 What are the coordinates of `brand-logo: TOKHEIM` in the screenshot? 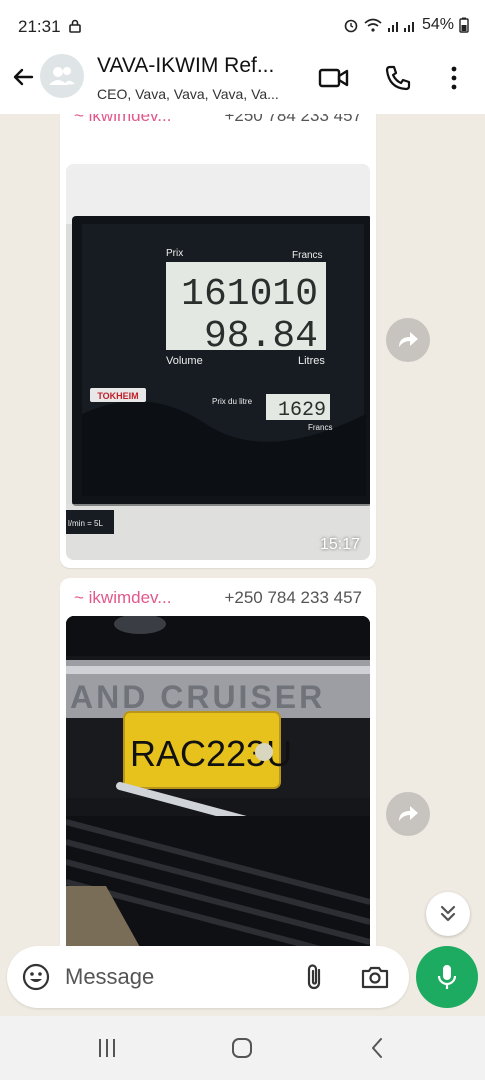 It's located at (117, 396).